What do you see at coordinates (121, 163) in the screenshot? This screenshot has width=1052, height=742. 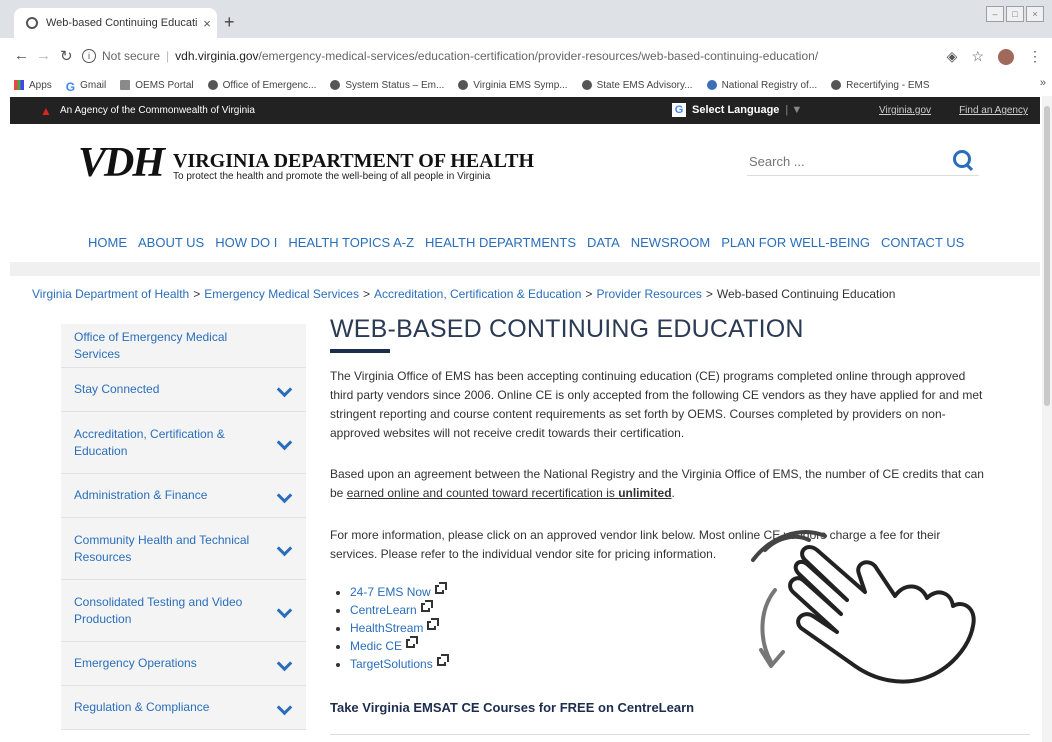 I see `logo-mark: VDH` at bounding box center [121, 163].